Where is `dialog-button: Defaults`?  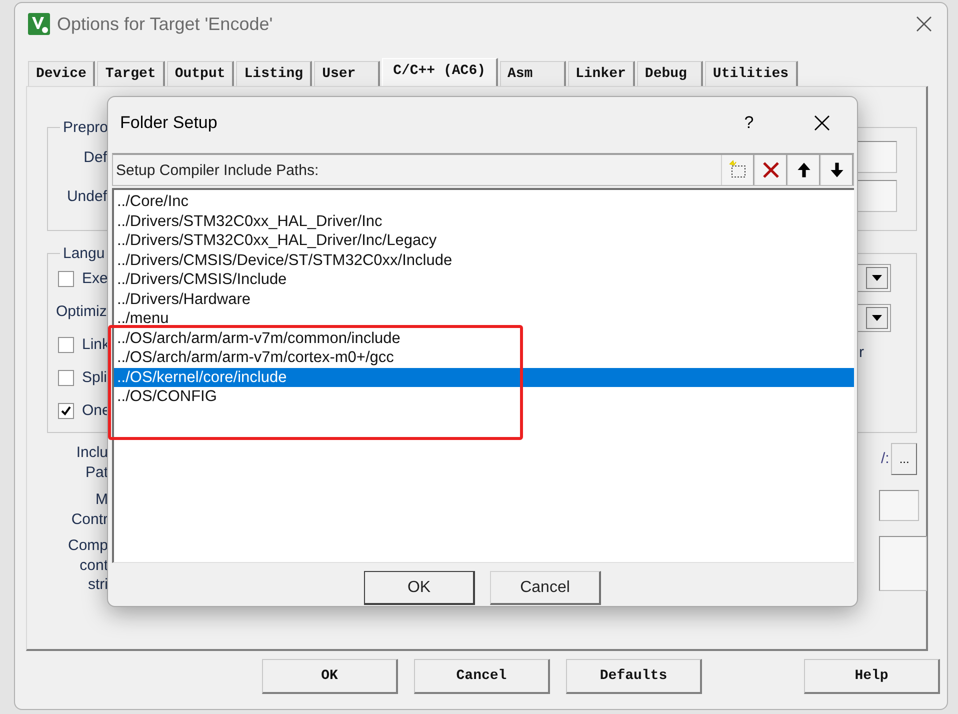
dialog-button: Defaults is located at coordinates (634, 676).